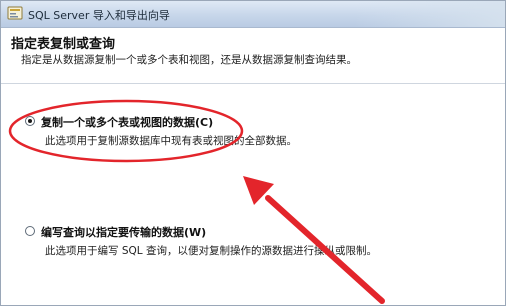 The height and width of the screenshot is (306, 506). Describe the element at coordinates (123, 232) in the screenshot. I see `write-query-label: 编写查询以指定要传输的数据(W)` at that location.